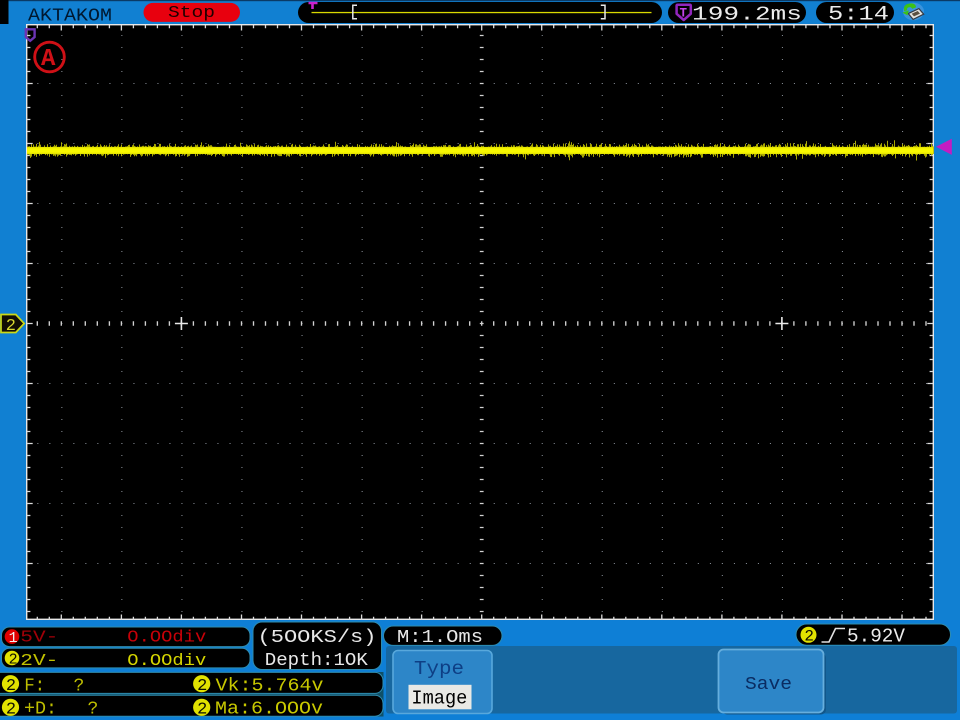  What do you see at coordinates (858, 15) in the screenshot?
I see `svg-text: 5:14` at bounding box center [858, 15].